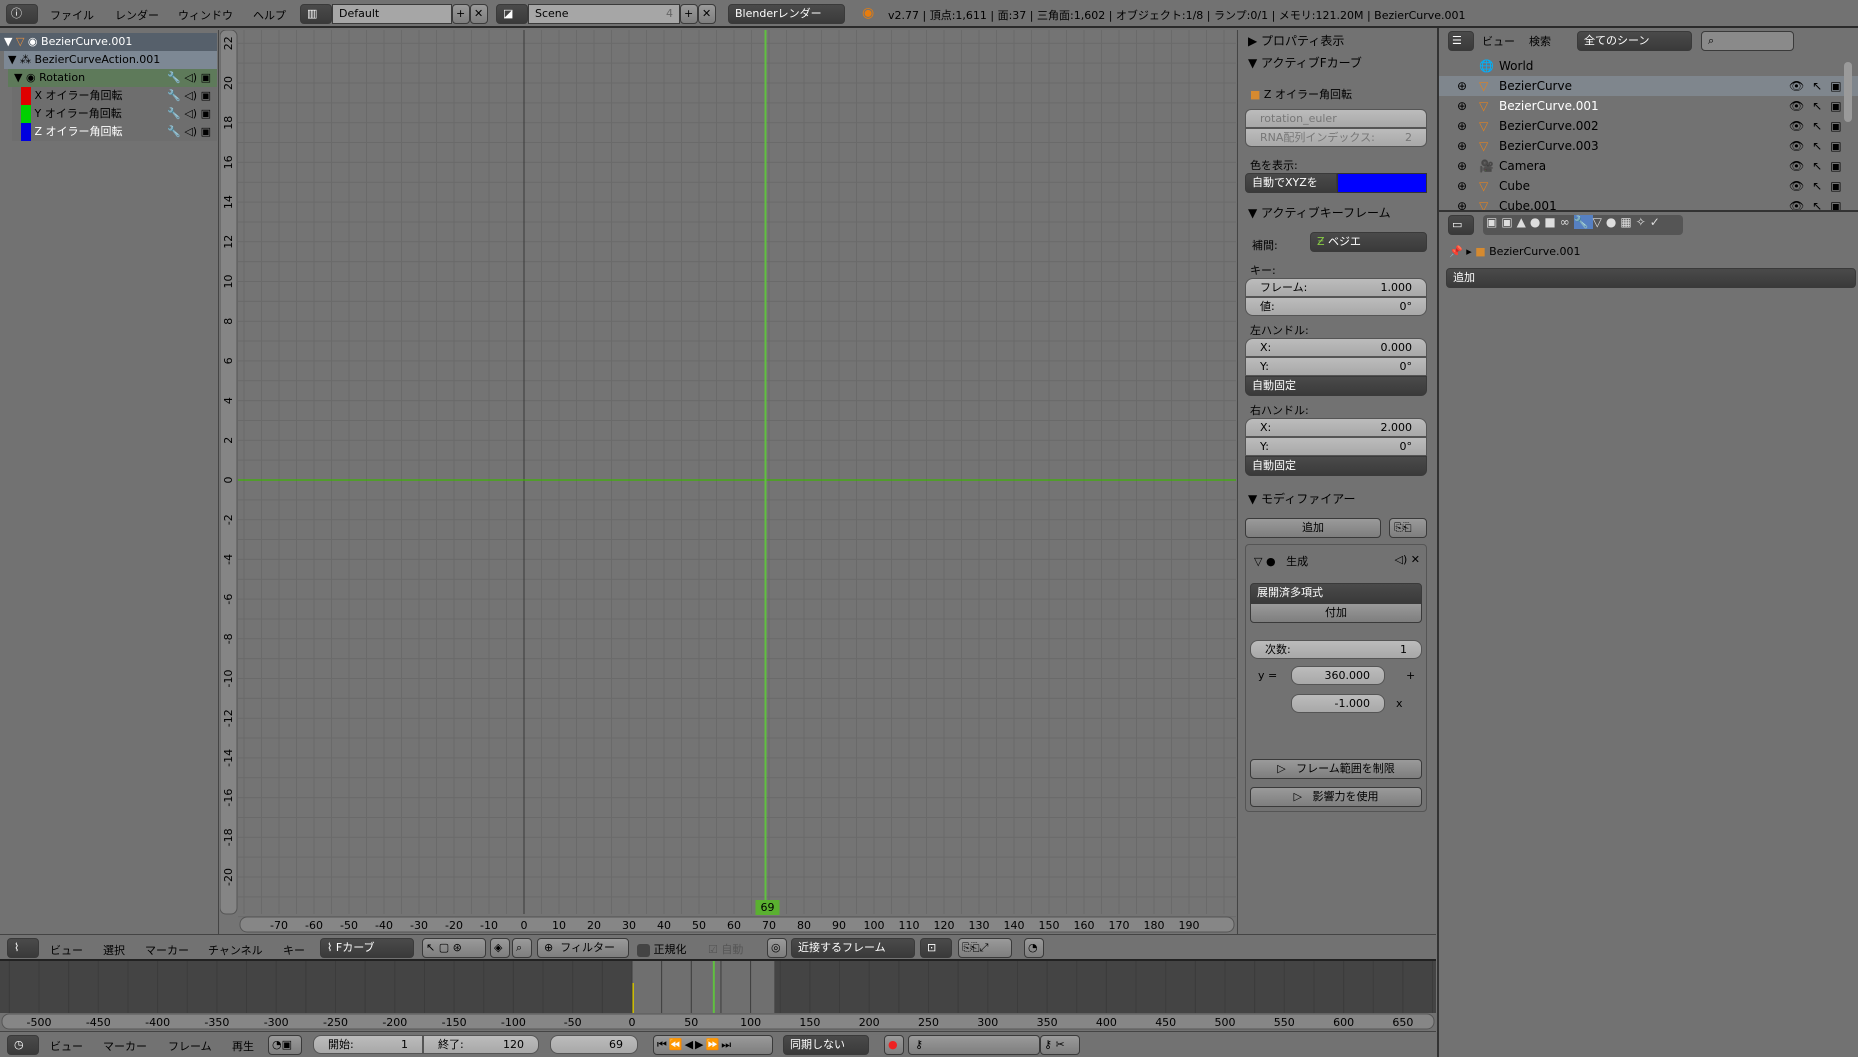 The height and width of the screenshot is (1057, 1858). Describe the element at coordinates (1648, 166) in the screenshot. I see `outliner-item: ⊕ 🎥 Camera 👁↖▣` at that location.